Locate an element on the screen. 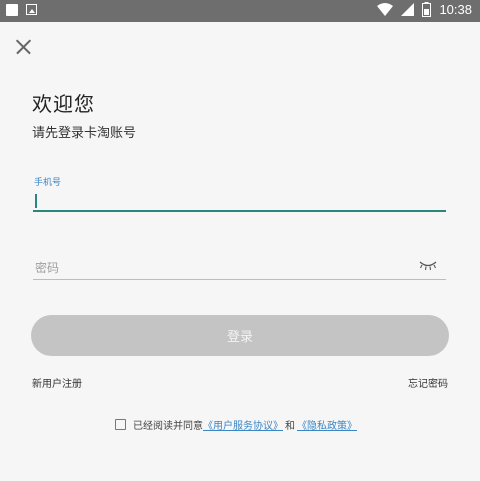 The height and width of the screenshot is (481, 480). notification-icons is located at coordinates (21, 10).